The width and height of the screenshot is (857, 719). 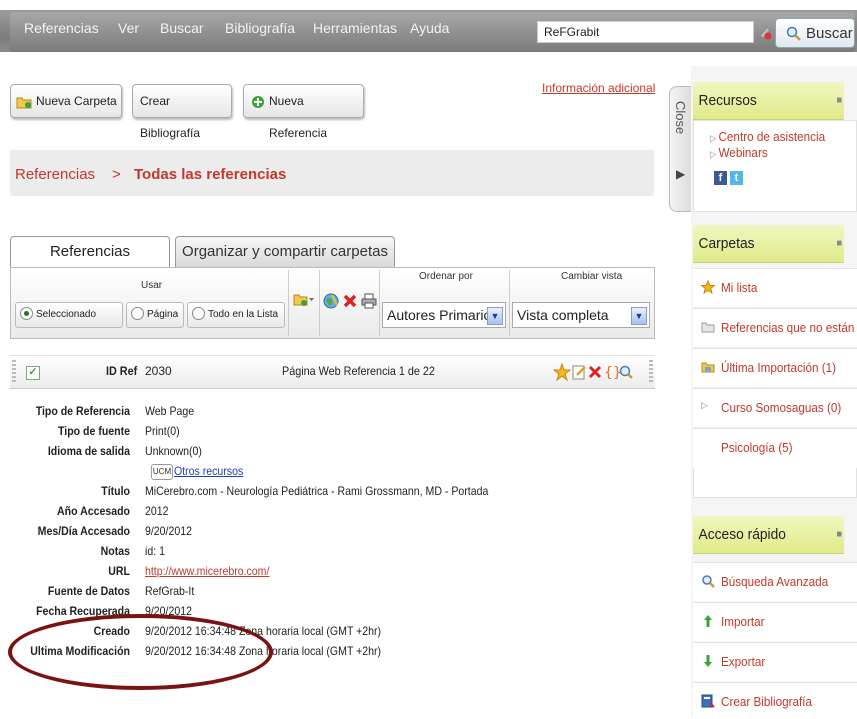 I want to click on record-actions-icons: {}, so click(x=593, y=372).